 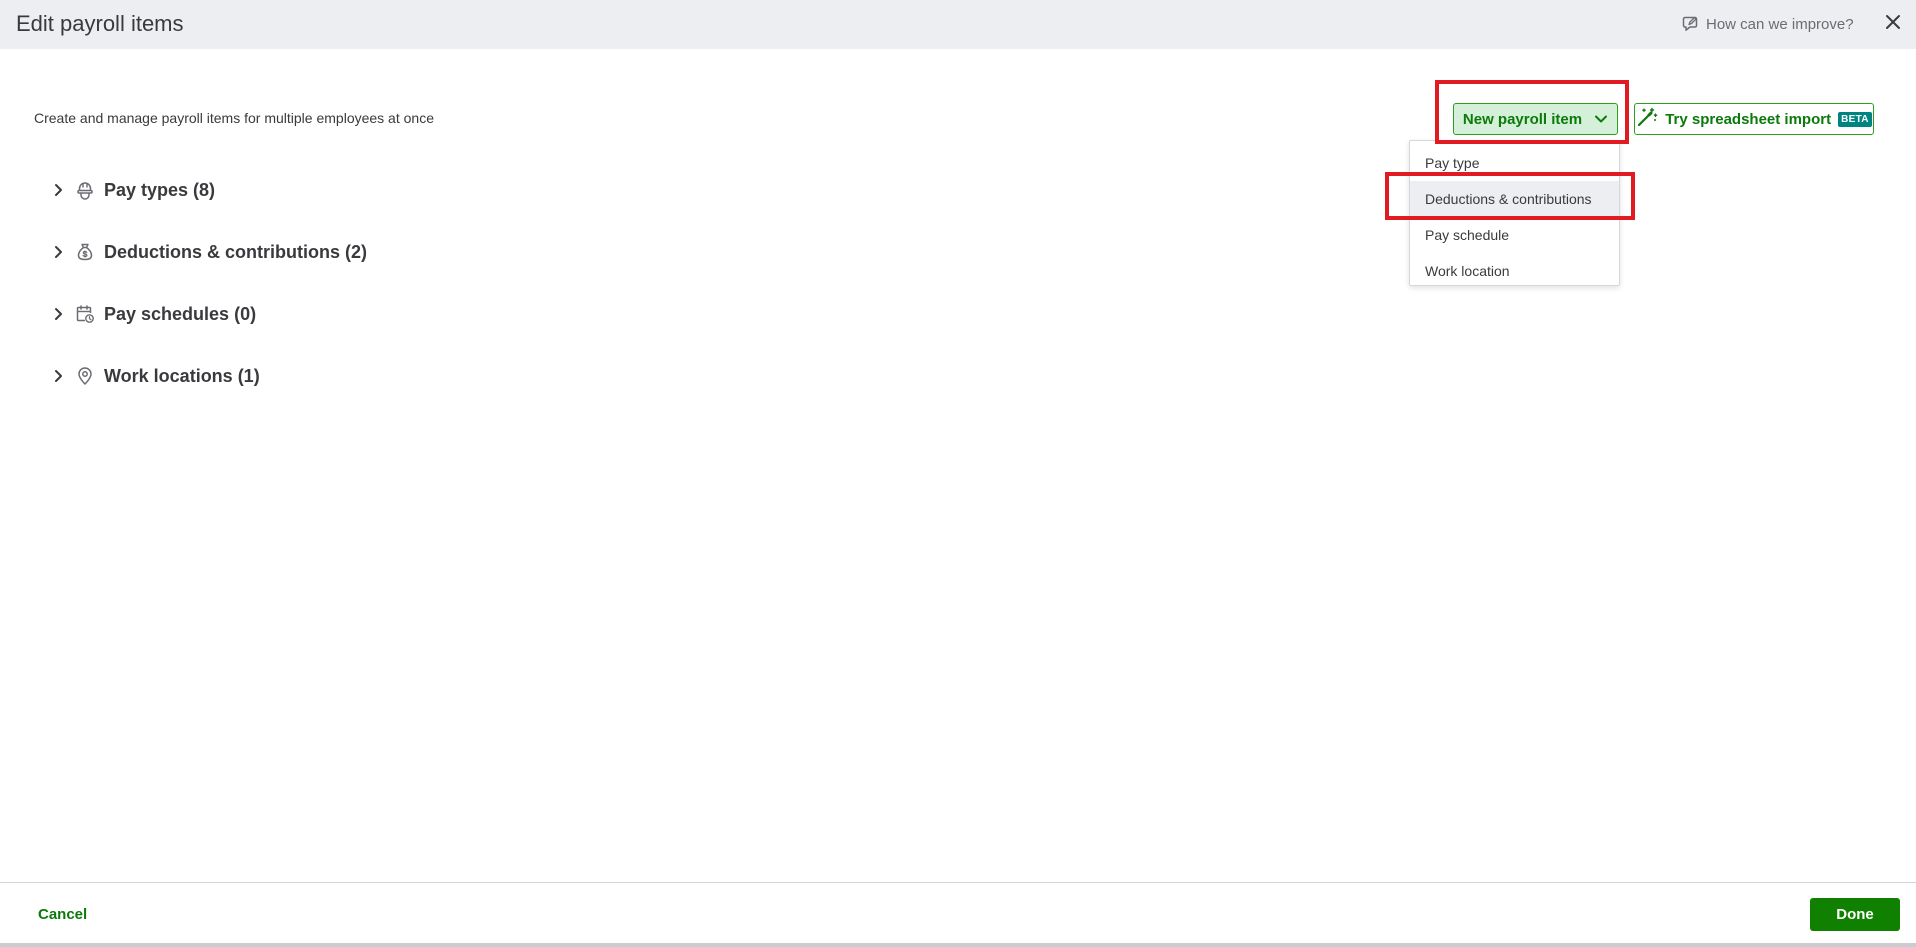 What do you see at coordinates (1855, 914) in the screenshot?
I see `done-button: Done` at bounding box center [1855, 914].